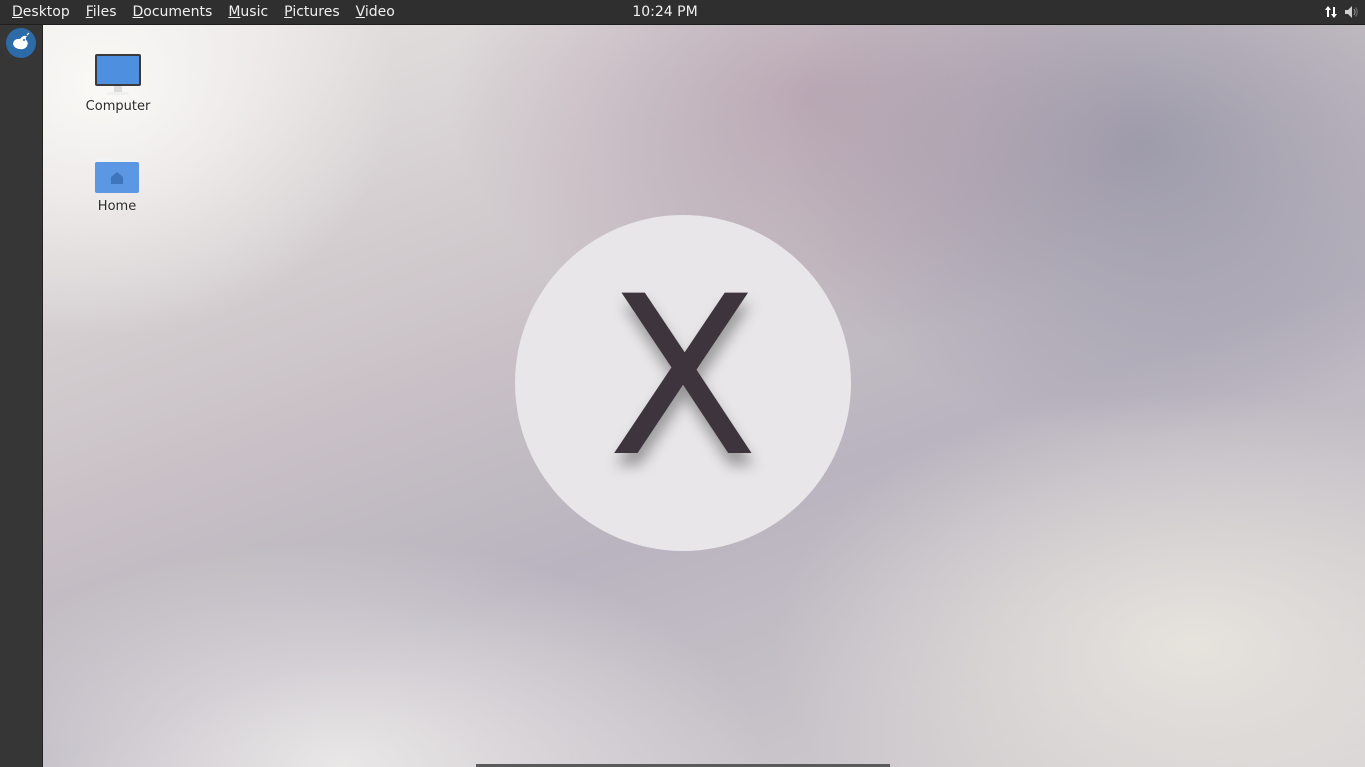 This screenshot has width=1365, height=767. I want to click on menu-documents: Documents, so click(172, 12).